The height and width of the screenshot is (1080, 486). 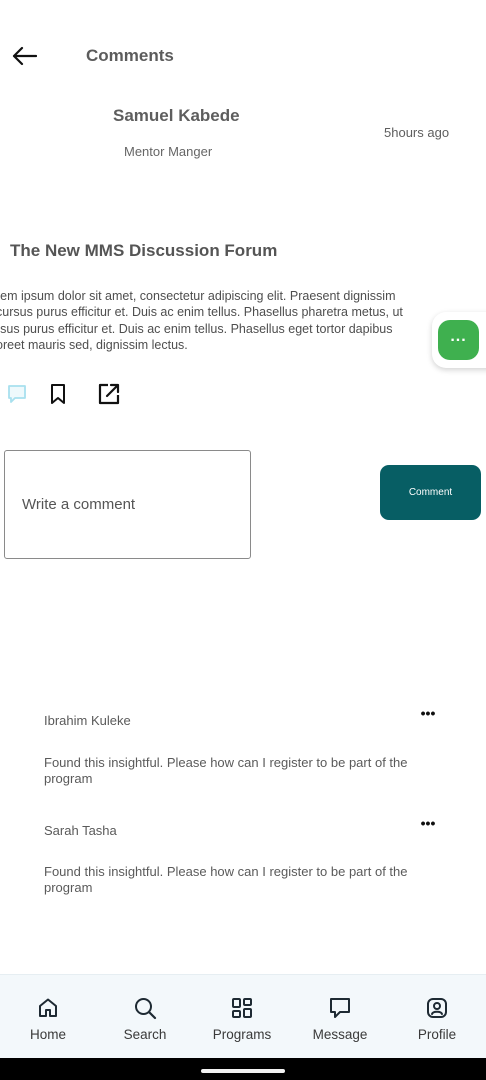 I want to click on external-link-icon, so click(x=109, y=394).